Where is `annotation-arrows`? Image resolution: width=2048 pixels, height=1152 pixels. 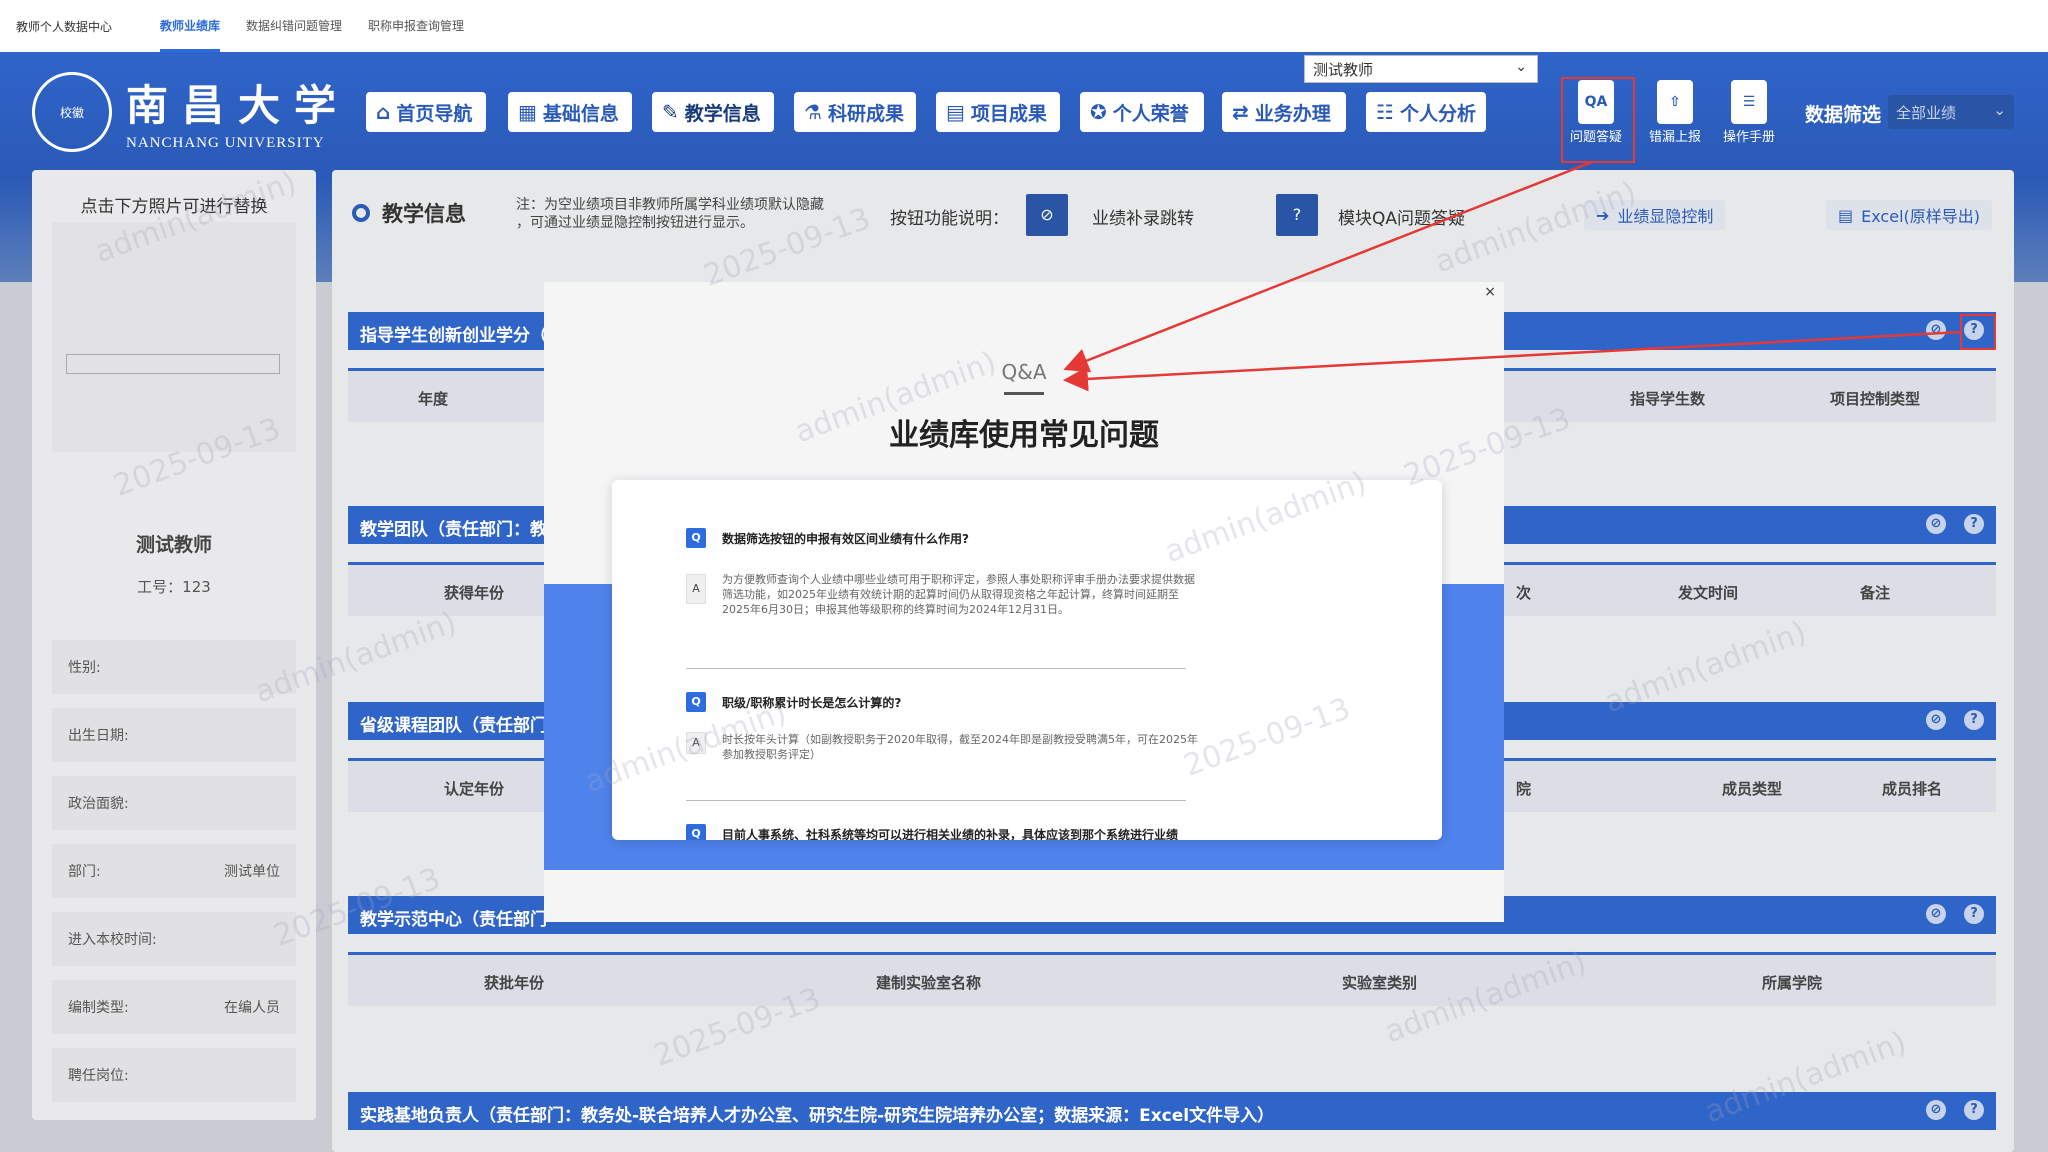 annotation-arrows is located at coordinates (1513, 276).